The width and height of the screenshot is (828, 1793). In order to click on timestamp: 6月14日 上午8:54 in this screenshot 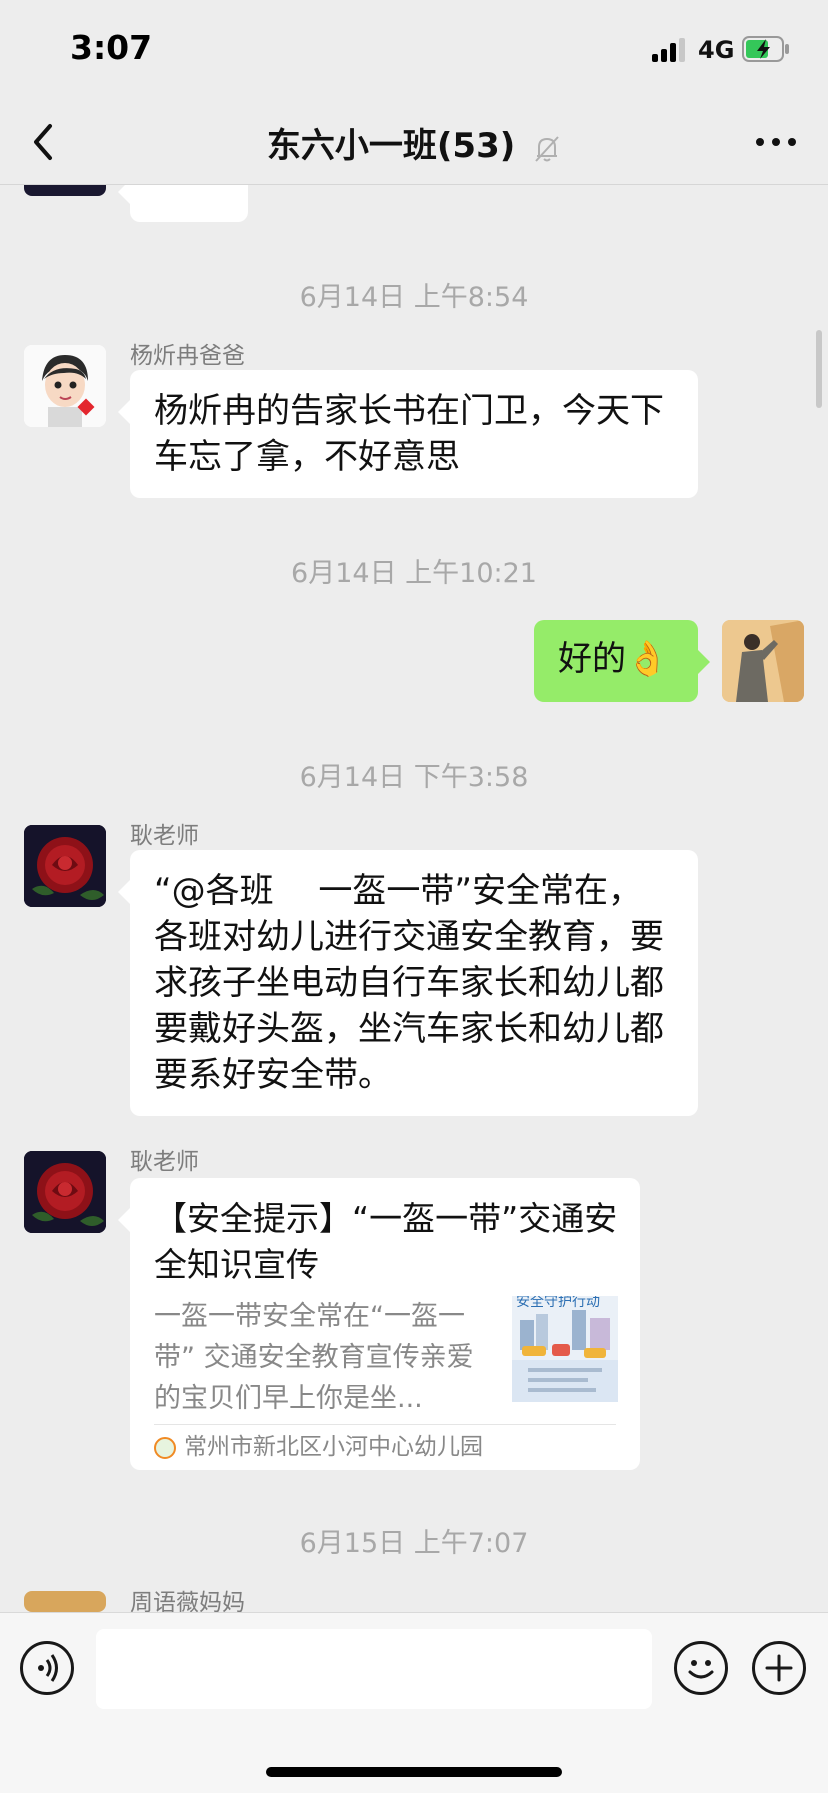, I will do `click(414, 297)`.